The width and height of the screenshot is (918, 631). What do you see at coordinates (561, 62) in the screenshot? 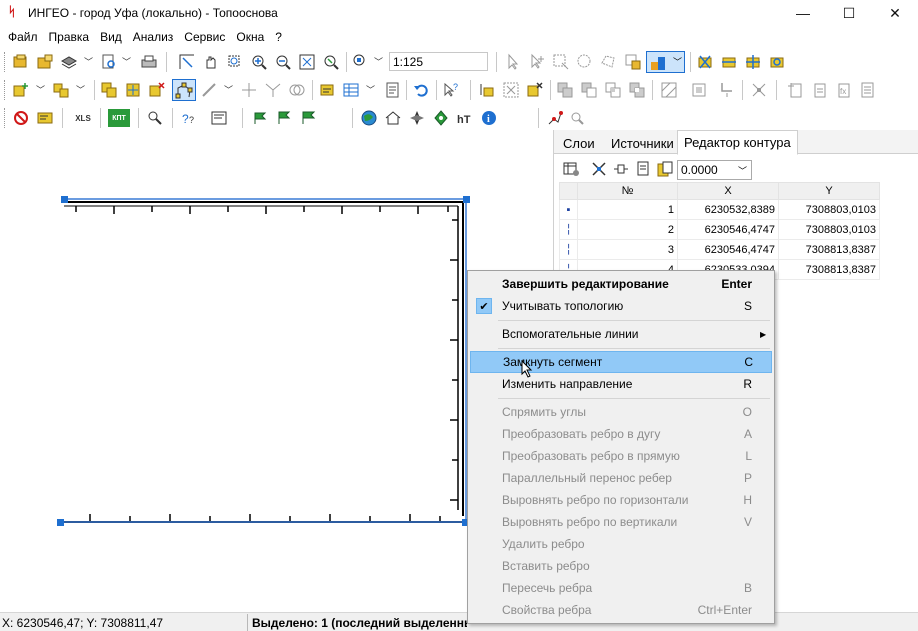
I see `select-rect-icon` at bounding box center [561, 62].